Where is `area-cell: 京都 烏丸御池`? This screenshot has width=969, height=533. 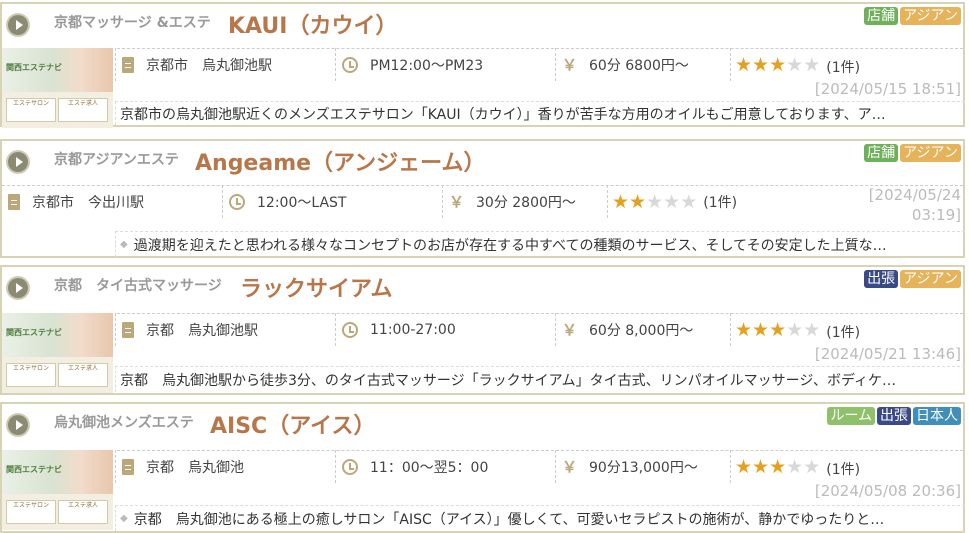 area-cell: 京都 烏丸御池 is located at coordinates (225, 466).